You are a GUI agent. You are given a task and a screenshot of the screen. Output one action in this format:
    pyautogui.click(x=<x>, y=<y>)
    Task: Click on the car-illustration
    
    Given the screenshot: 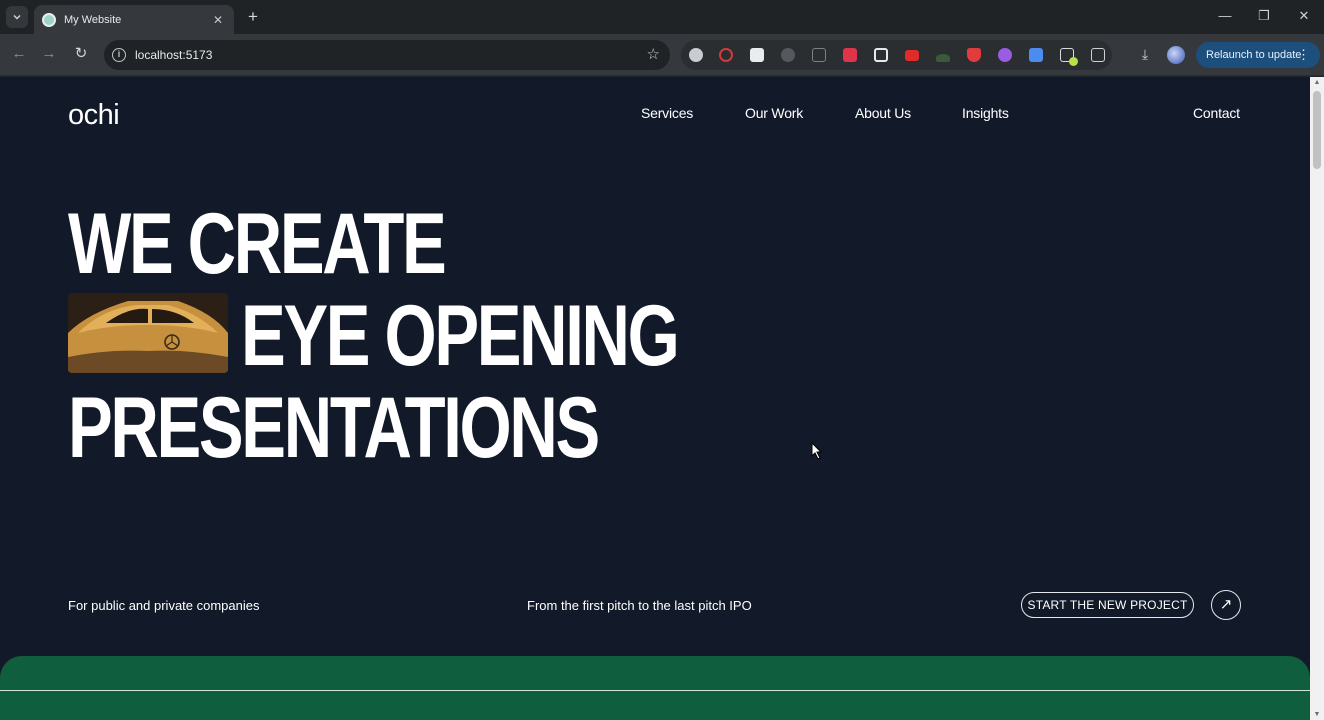 What is the action you would take?
    pyautogui.click(x=148, y=333)
    